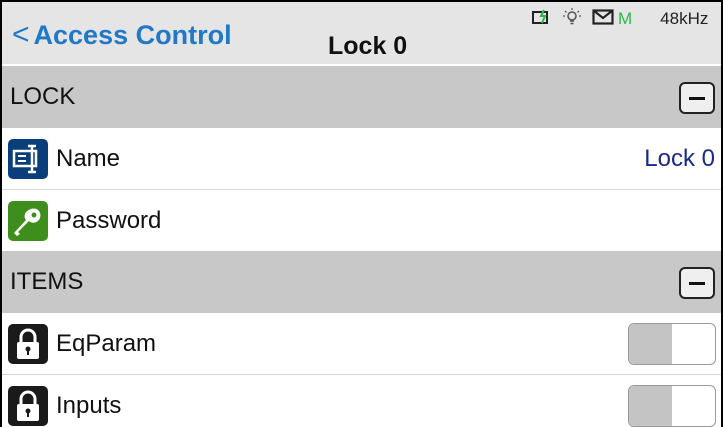  What do you see at coordinates (28, 159) in the screenshot?
I see `name-tag-icon` at bounding box center [28, 159].